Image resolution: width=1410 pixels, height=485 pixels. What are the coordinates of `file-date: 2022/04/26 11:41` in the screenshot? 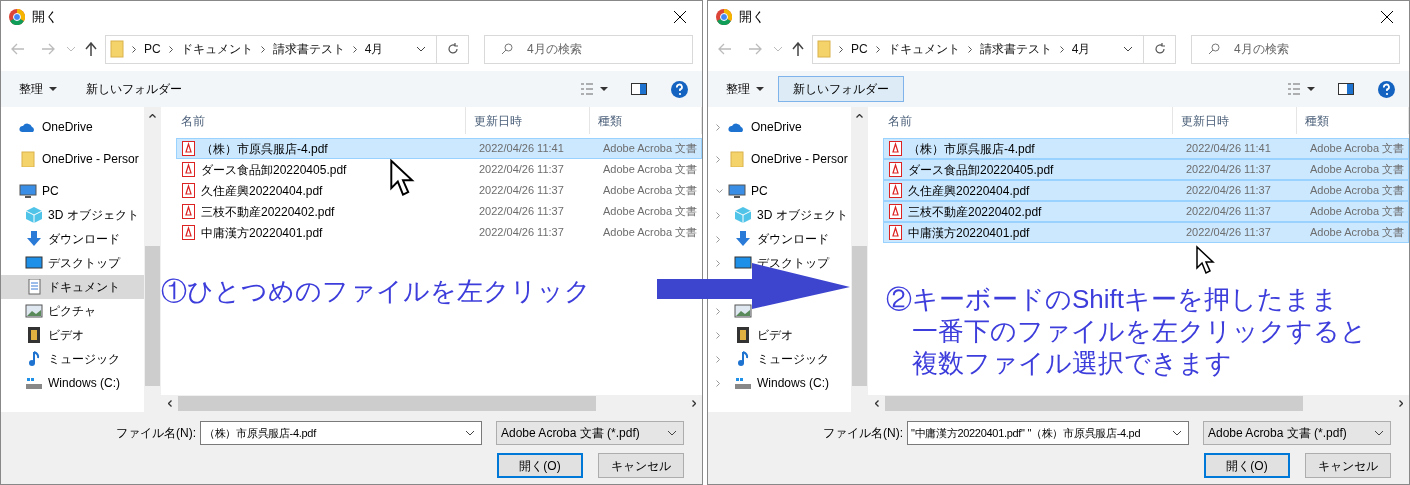 It's located at (522, 149).